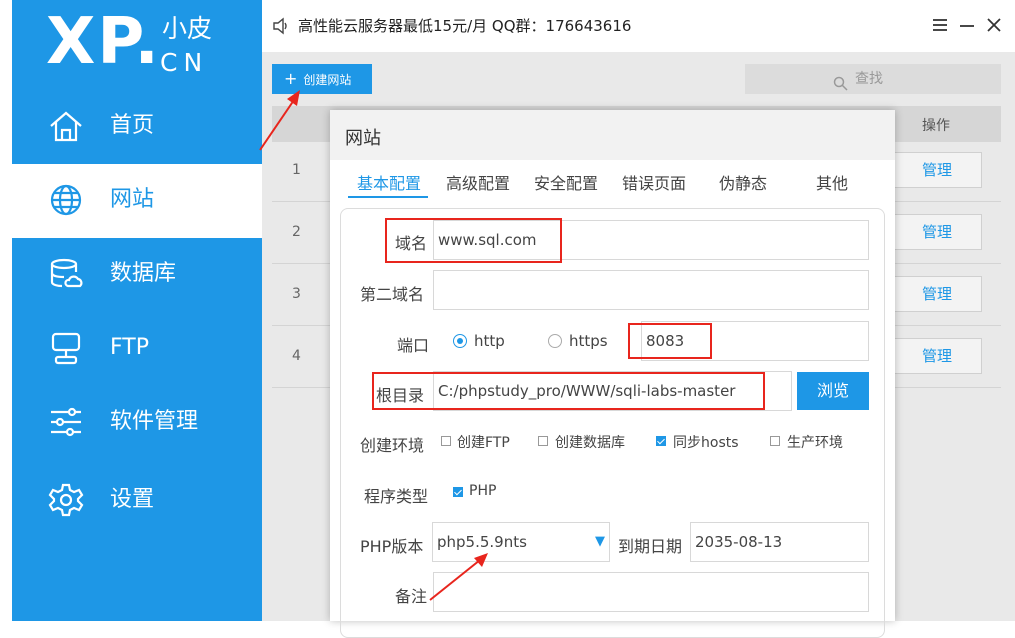 This screenshot has width=1015, height=638. Describe the element at coordinates (651, 592) in the screenshot. I see `remark-input` at that location.